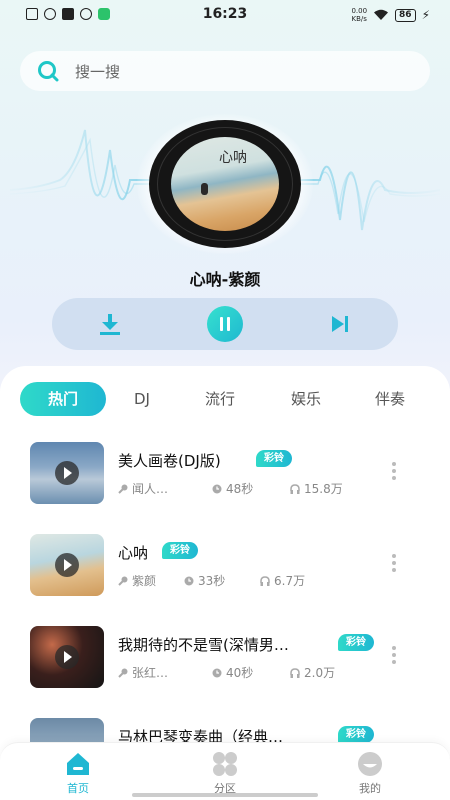  Describe the element at coordinates (225, 795) in the screenshot. I see `home-indicator` at that location.